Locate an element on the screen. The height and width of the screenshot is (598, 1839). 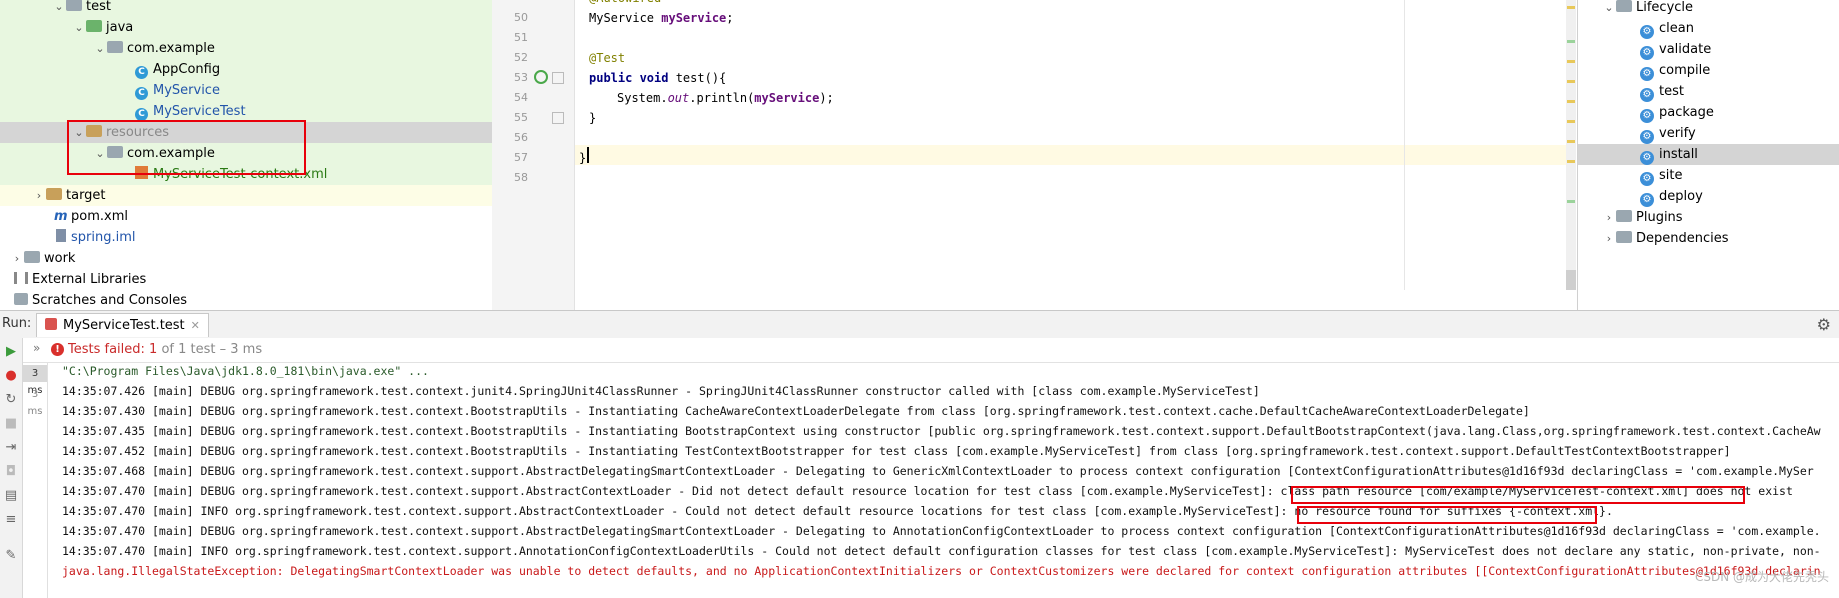
text-caret is located at coordinates (588, 155).